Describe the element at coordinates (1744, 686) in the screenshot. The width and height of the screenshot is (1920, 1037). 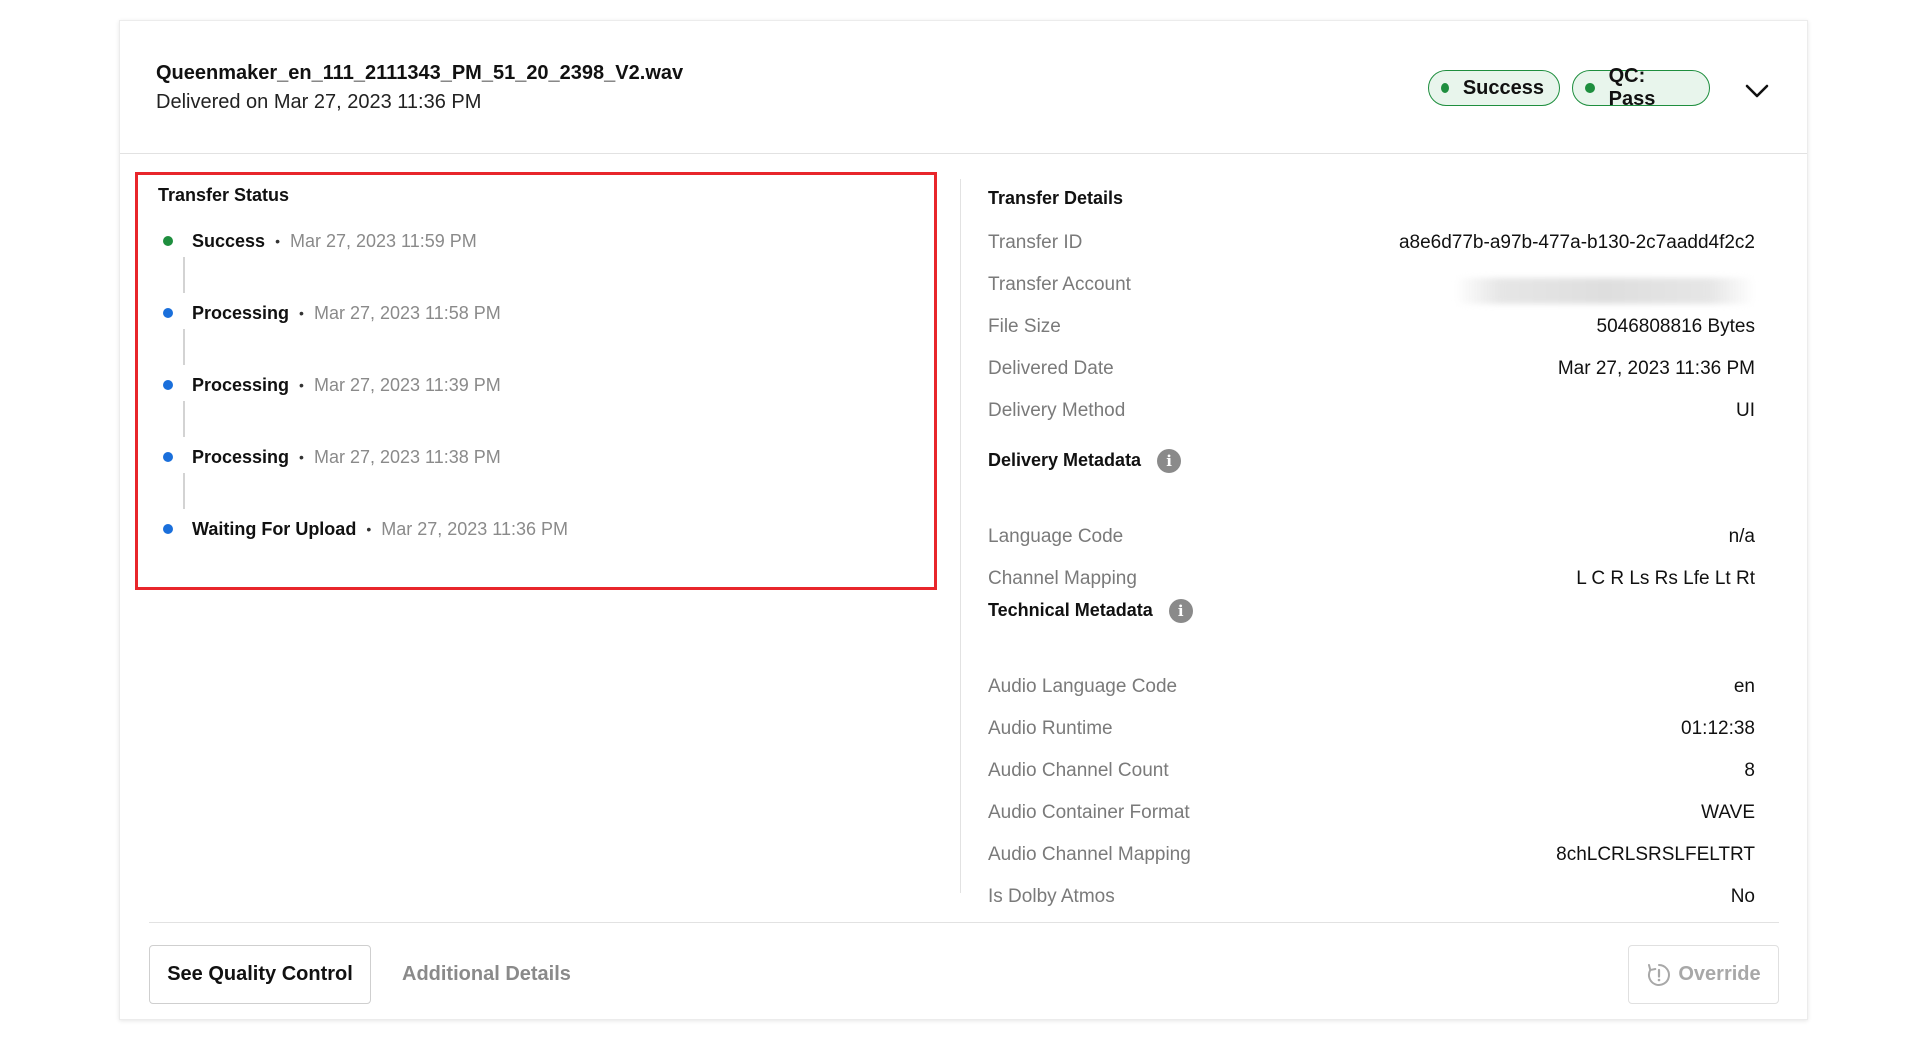
I see `detail-value: en` at that location.